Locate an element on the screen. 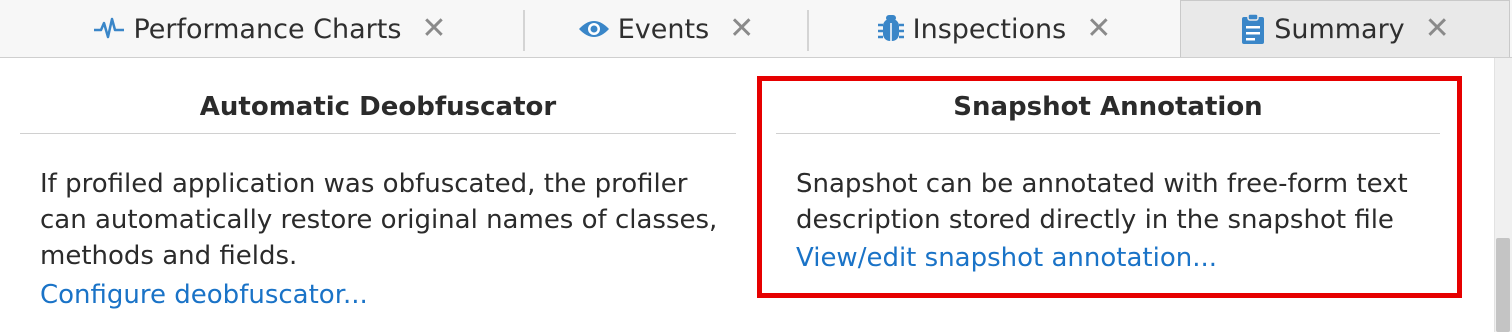 The height and width of the screenshot is (332, 1512). tab-summary: Summary ✕ is located at coordinates (1345, 28).